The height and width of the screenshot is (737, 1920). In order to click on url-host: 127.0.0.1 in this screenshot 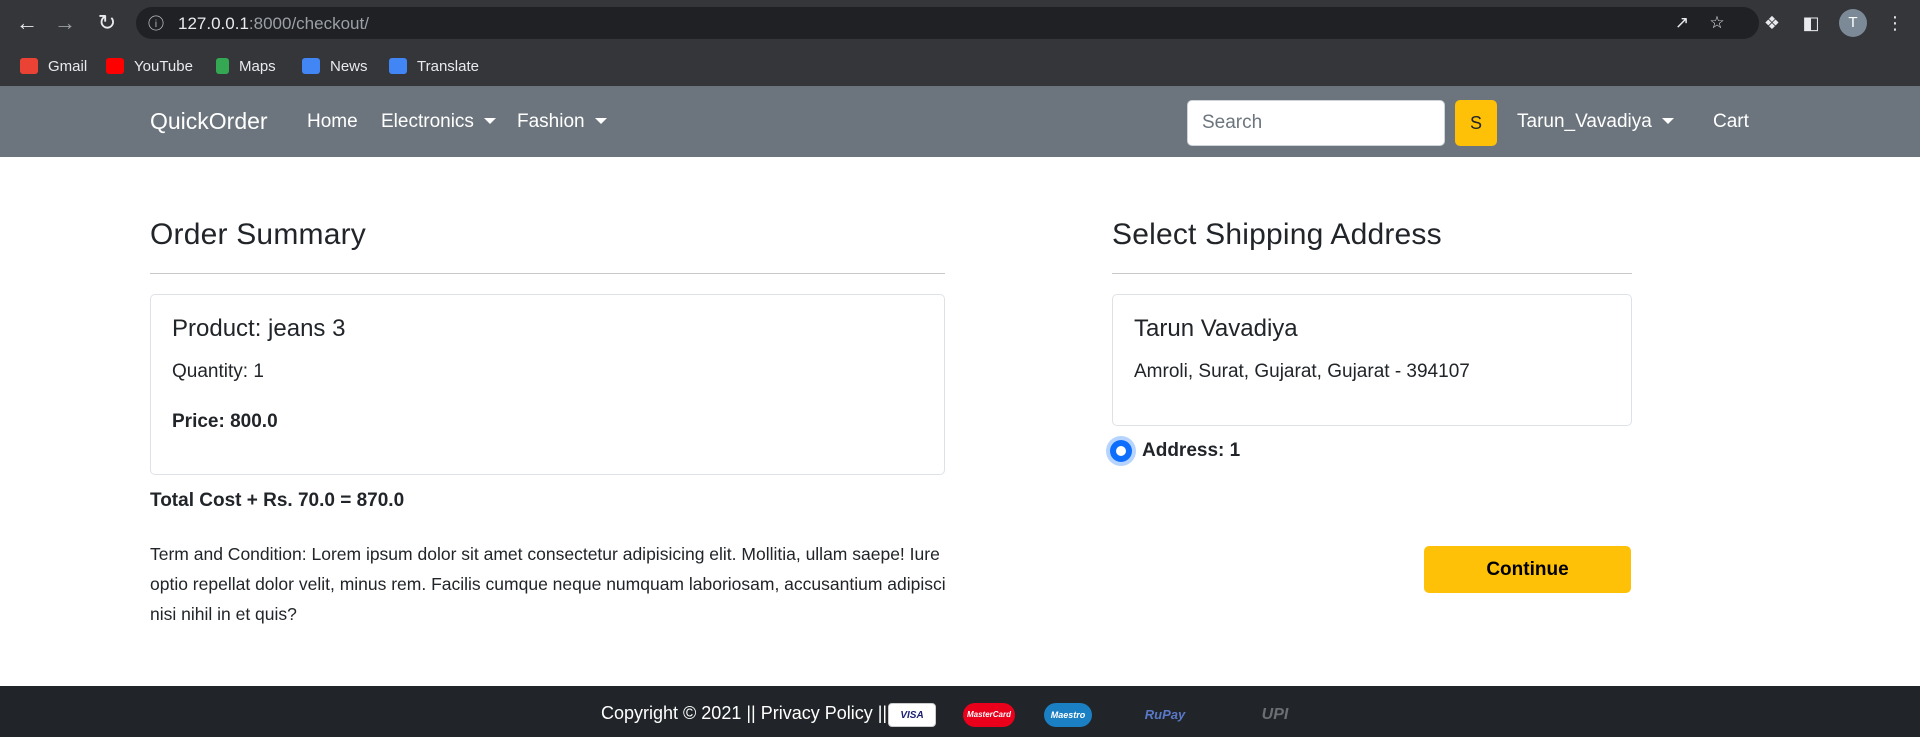, I will do `click(213, 23)`.